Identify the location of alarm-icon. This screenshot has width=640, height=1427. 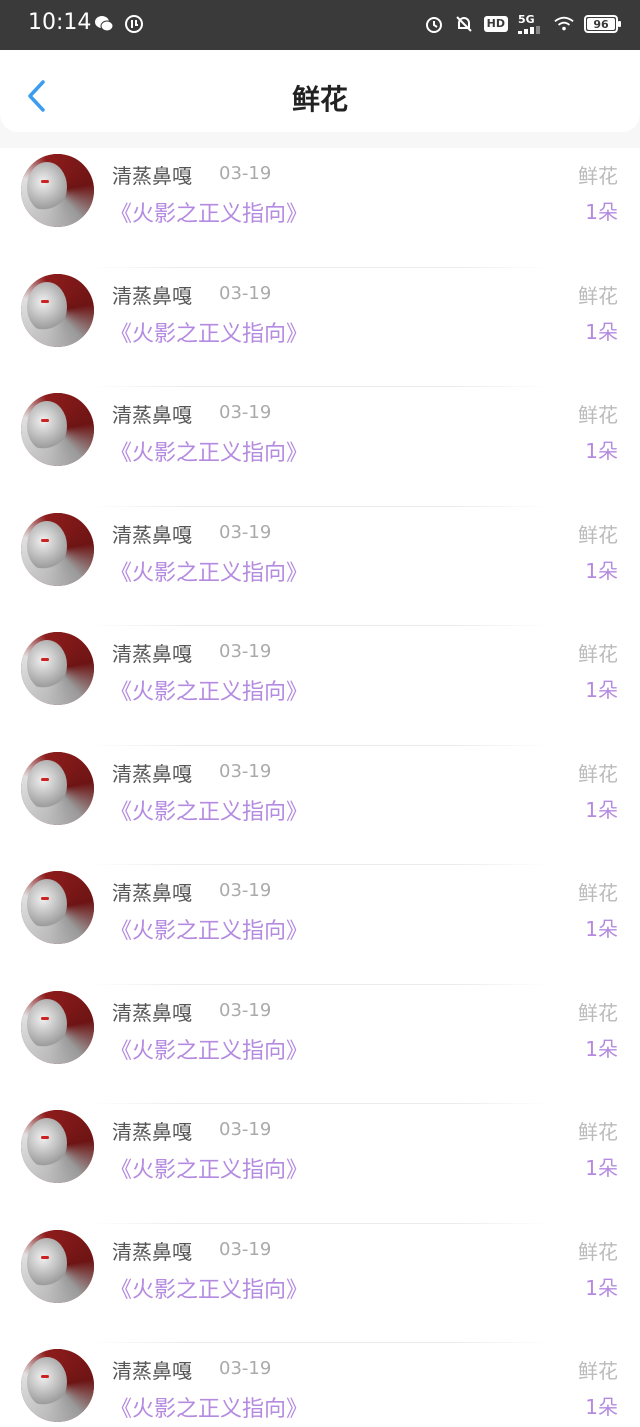
(434, 24).